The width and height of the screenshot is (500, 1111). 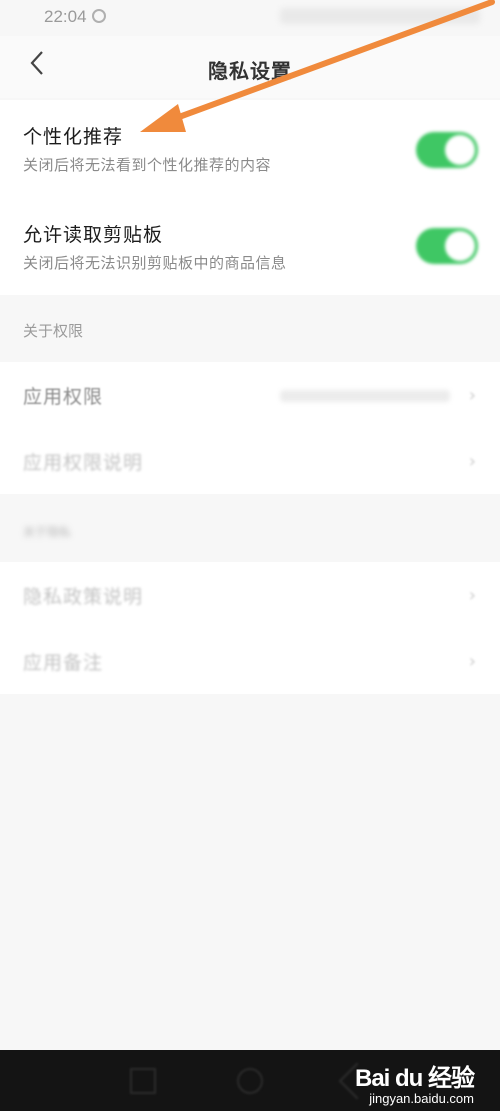 I want to click on status-indicators, so click(x=380, y=16).